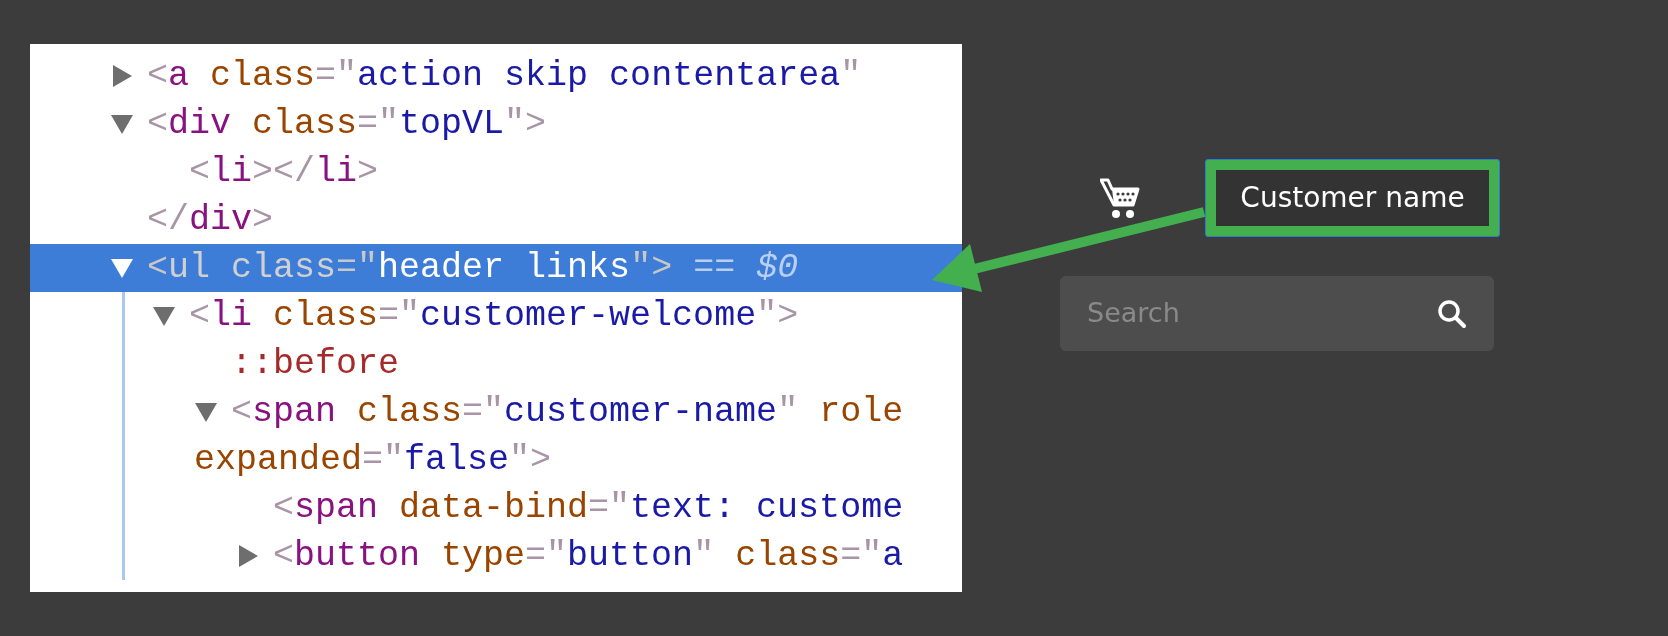  I want to click on dom-node-row: <span class="customer-name" role, so click(496, 412).